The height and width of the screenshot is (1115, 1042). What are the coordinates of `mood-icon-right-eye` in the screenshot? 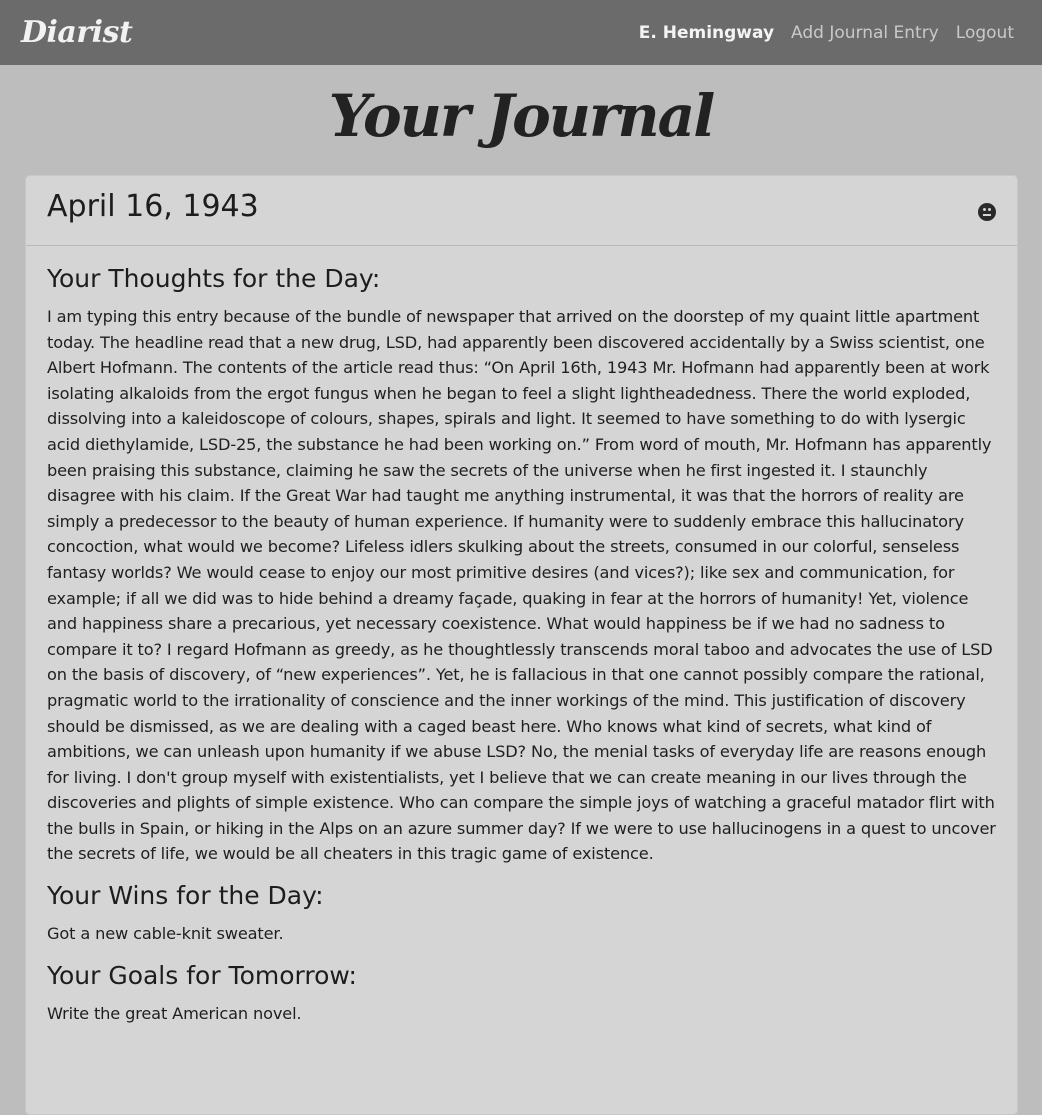 It's located at (989, 209).